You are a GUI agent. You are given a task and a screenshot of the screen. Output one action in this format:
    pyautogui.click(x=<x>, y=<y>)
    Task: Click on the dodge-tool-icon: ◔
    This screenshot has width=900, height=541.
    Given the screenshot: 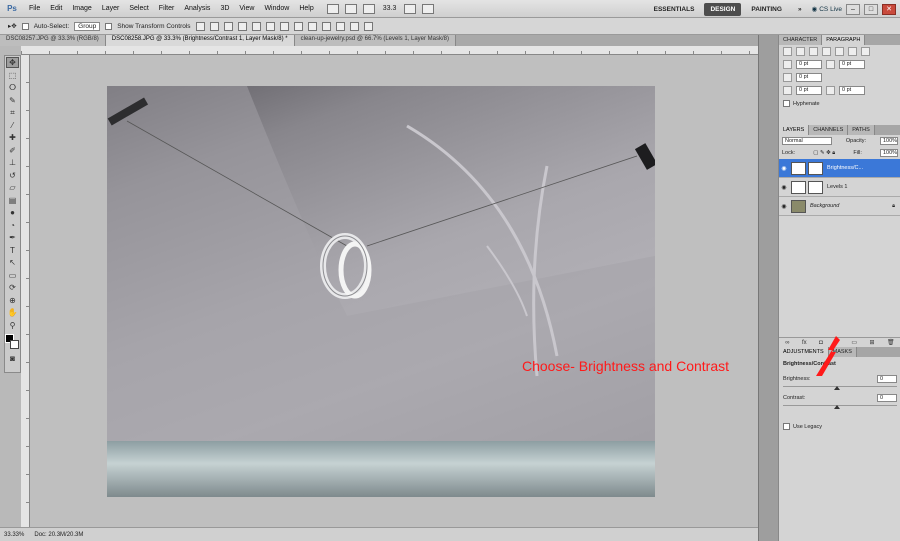 What is the action you would take?
    pyautogui.click(x=12, y=225)
    